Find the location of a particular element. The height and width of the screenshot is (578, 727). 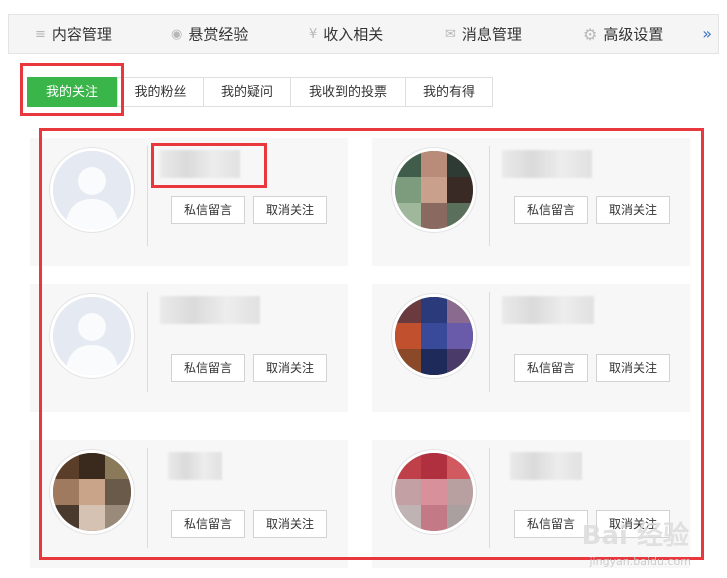

nav-item-reward: ◉ 悬赏经验 is located at coordinates (209, 34).